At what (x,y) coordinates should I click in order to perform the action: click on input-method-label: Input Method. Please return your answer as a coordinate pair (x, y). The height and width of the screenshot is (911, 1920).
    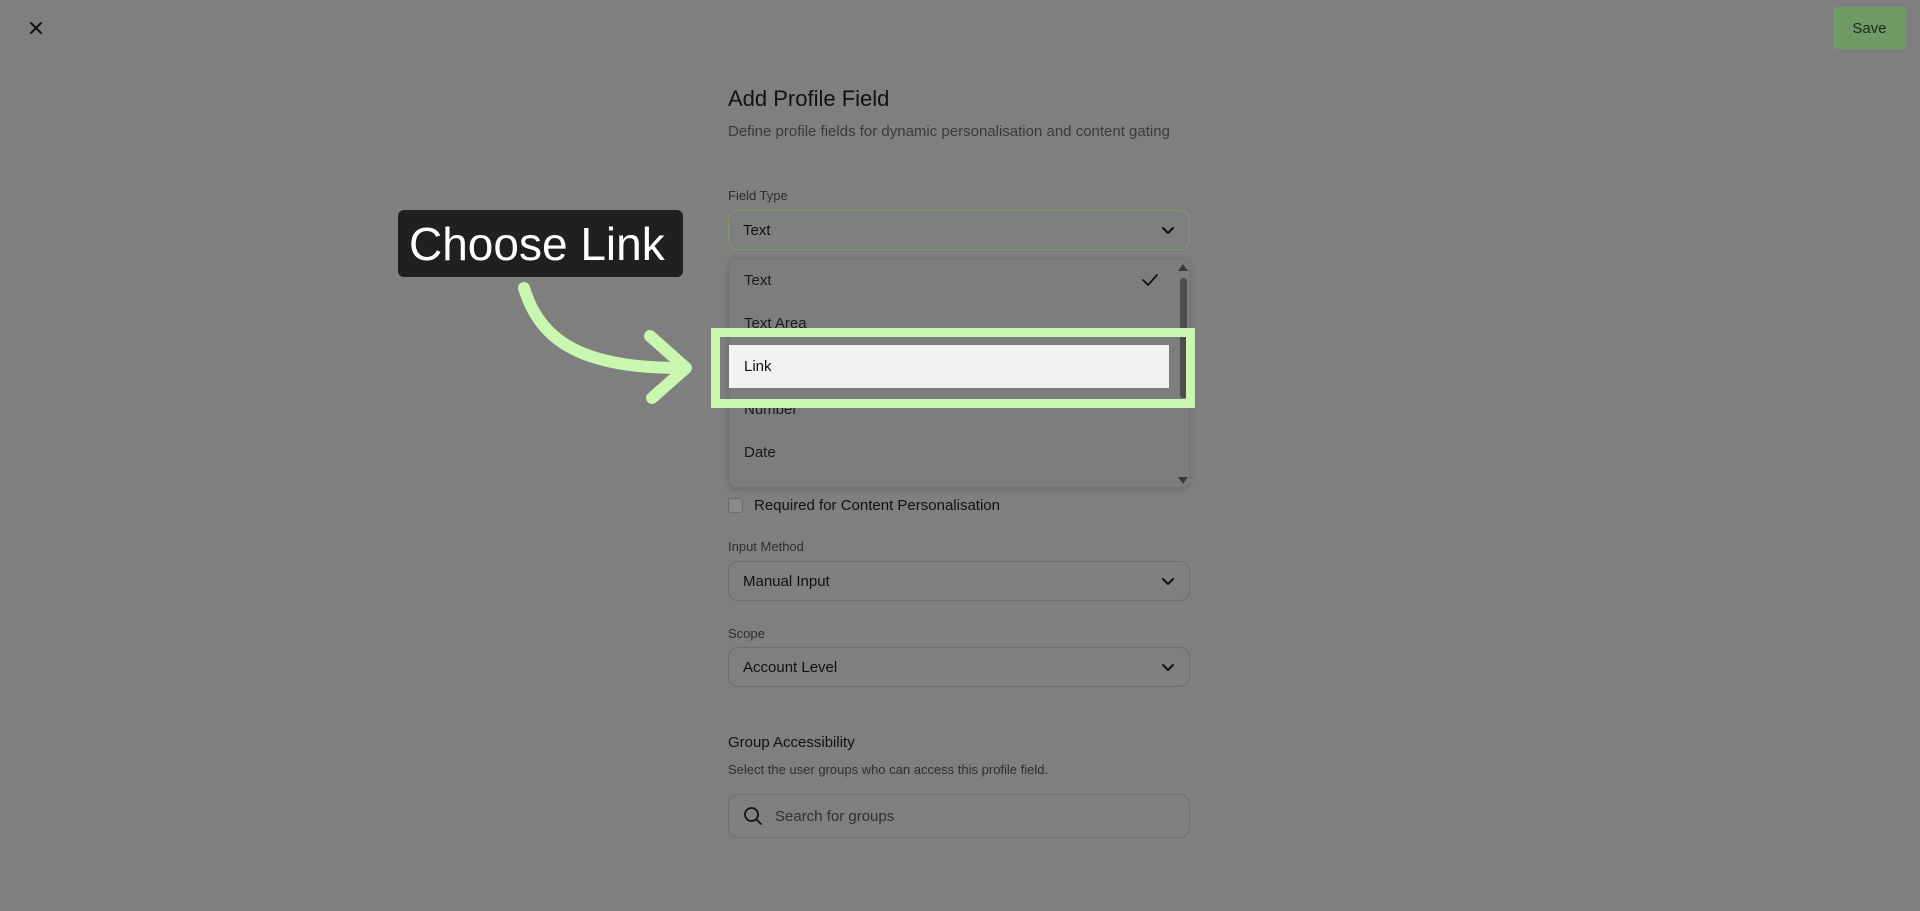
    Looking at the image, I should click on (766, 546).